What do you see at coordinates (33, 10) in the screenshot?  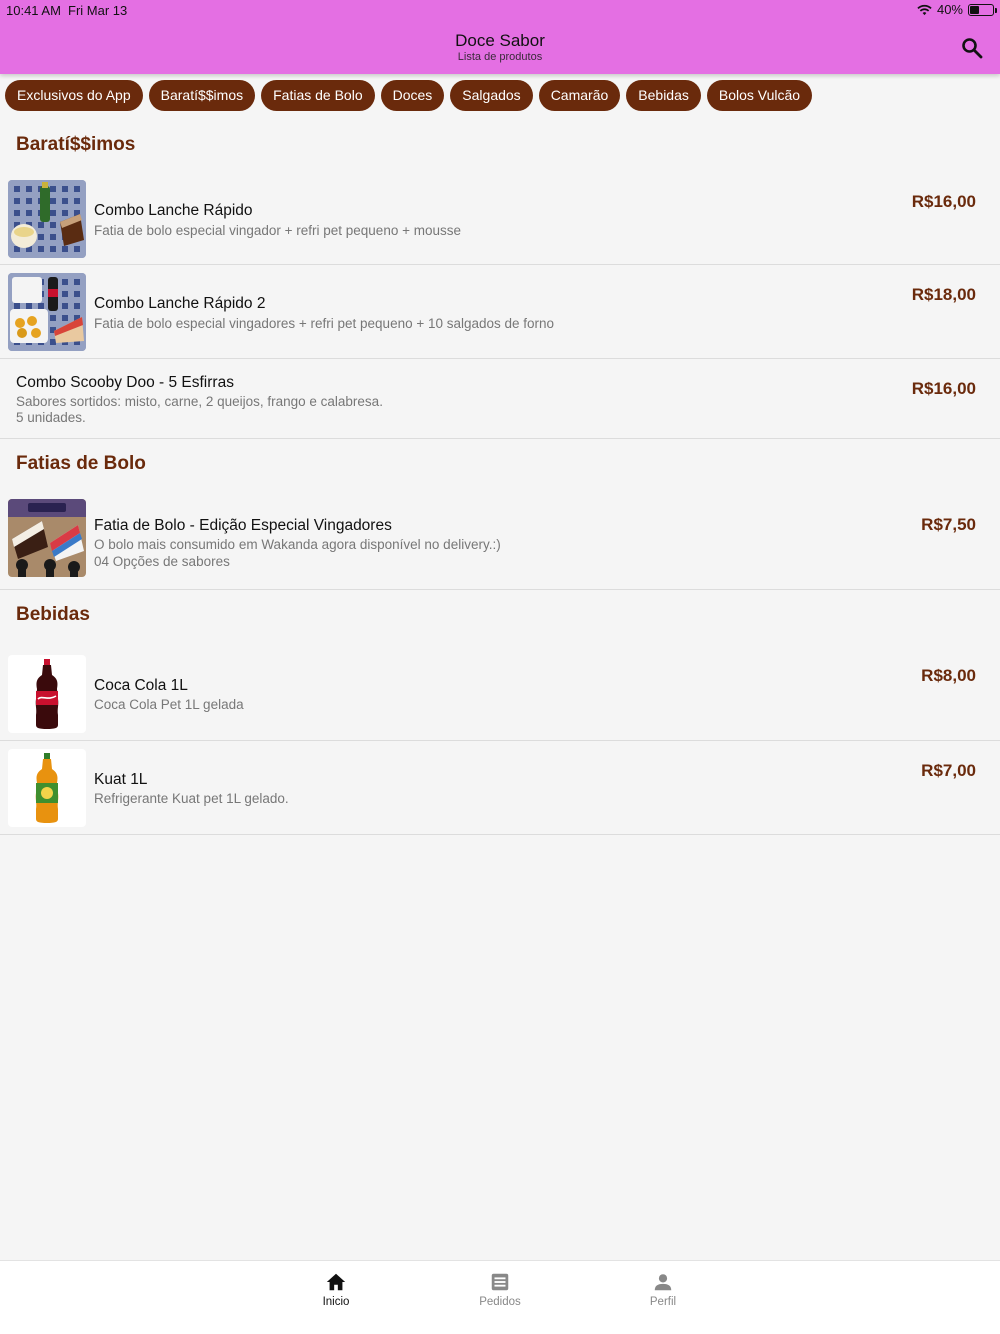 I see `status-time: 10:41 AM` at bounding box center [33, 10].